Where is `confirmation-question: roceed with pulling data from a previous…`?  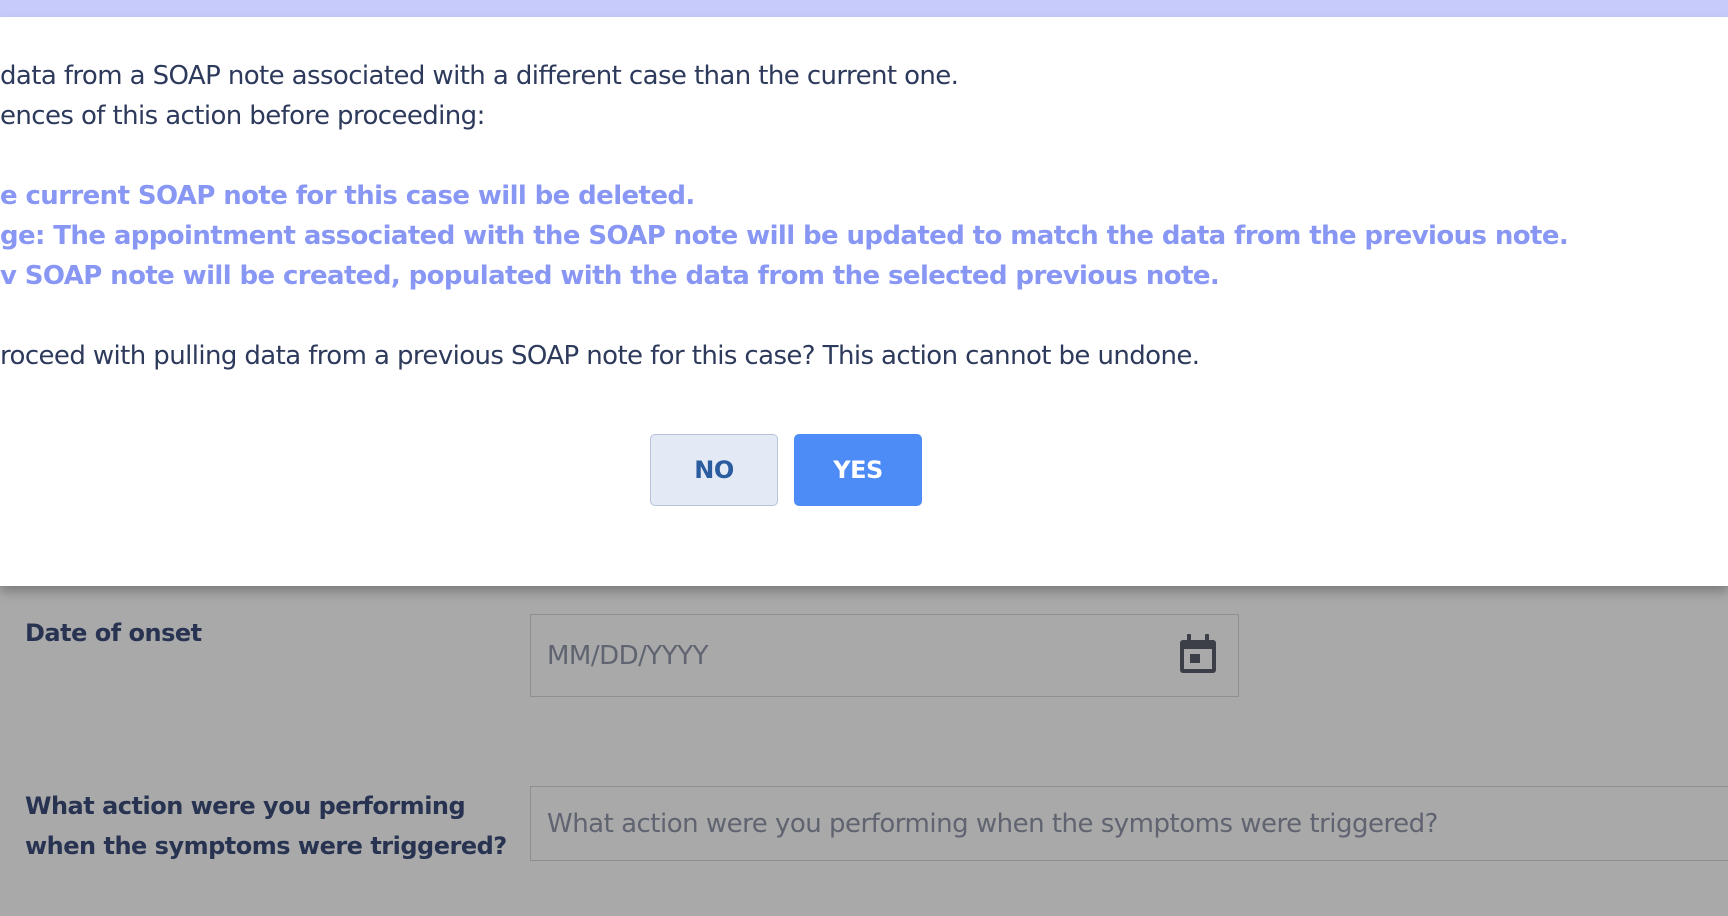 confirmation-question: roceed with pulling data from a previous… is located at coordinates (600, 356).